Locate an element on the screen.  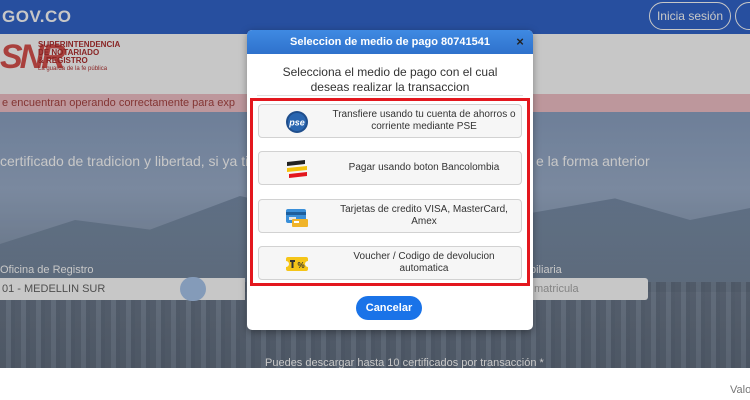
voucher-icon: % is located at coordinates (297, 264).